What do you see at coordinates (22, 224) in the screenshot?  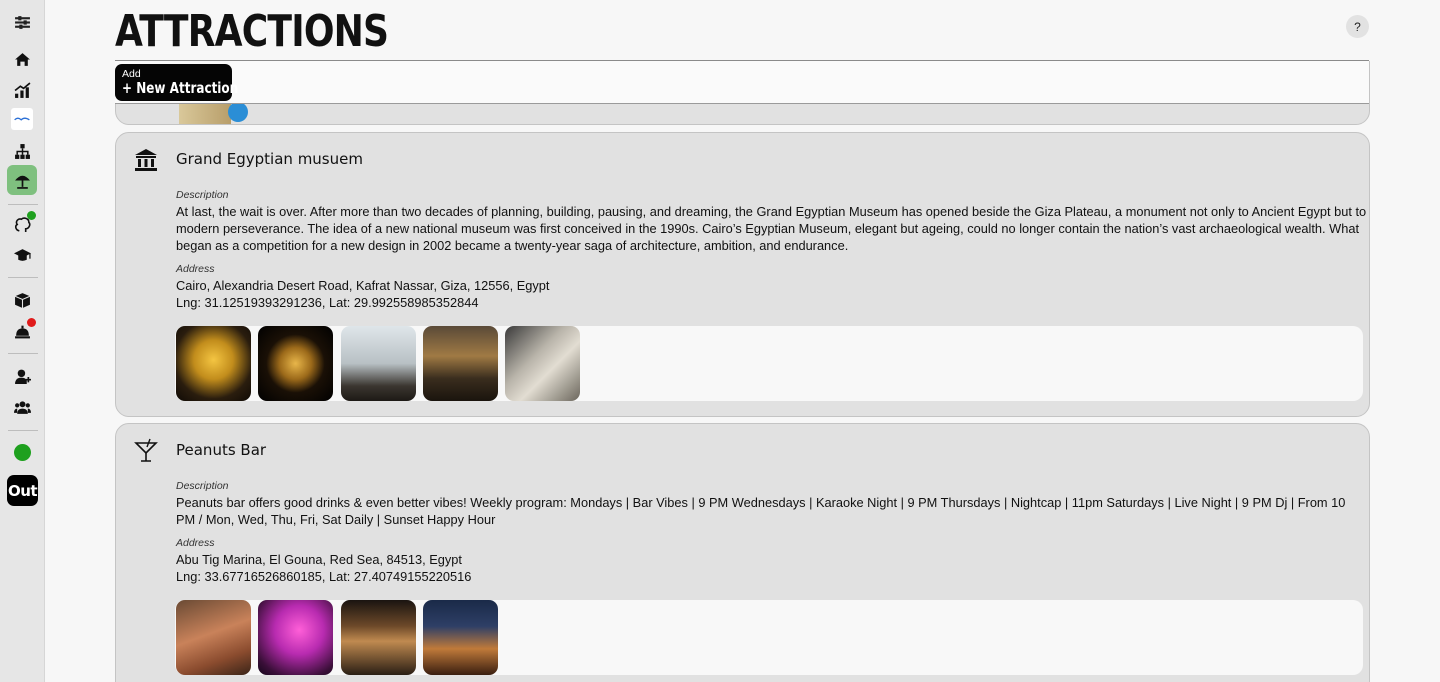 I see `brain-icon` at bounding box center [22, 224].